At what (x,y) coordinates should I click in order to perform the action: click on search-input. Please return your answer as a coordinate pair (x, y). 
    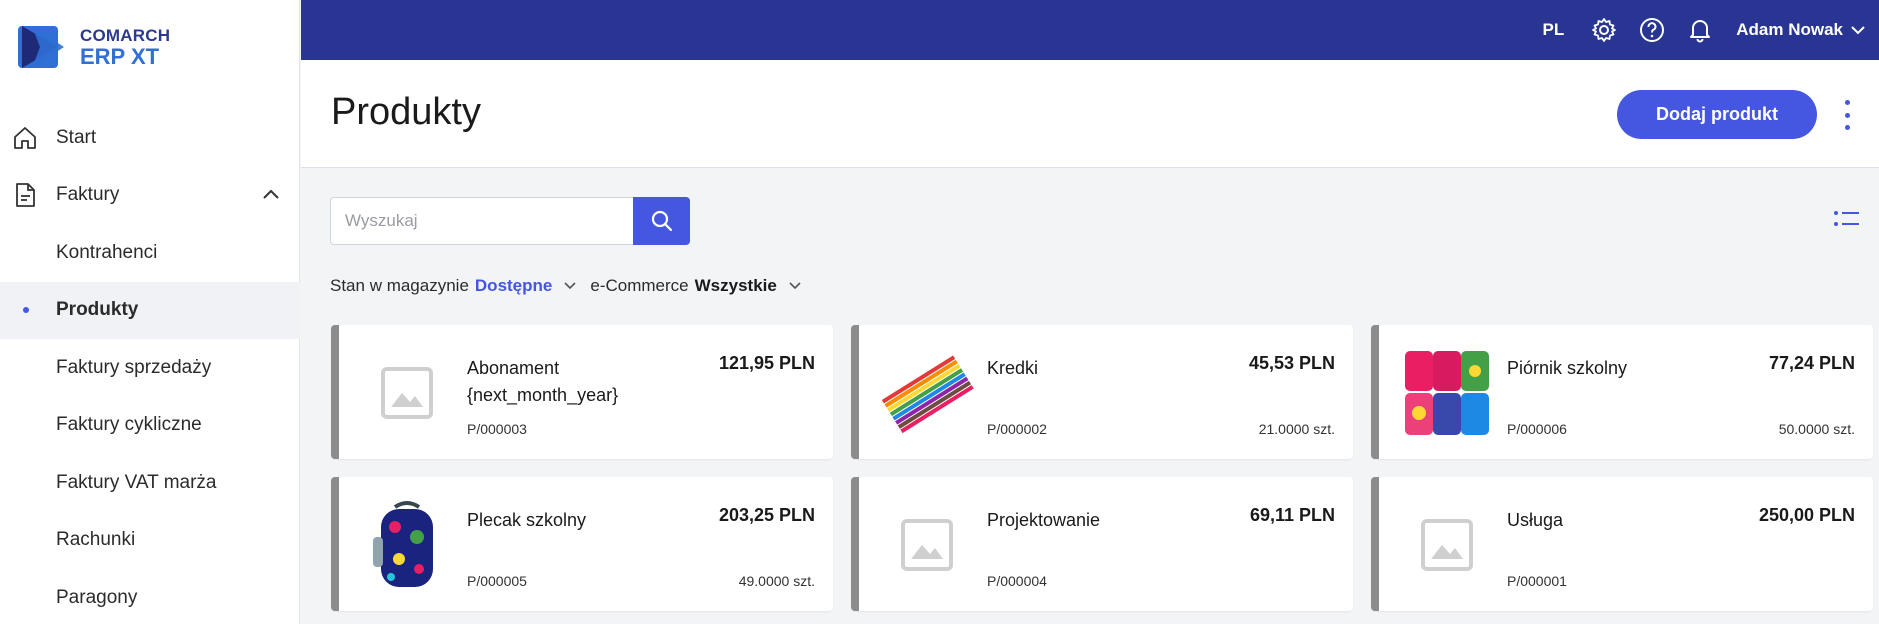
    Looking at the image, I should click on (481, 221).